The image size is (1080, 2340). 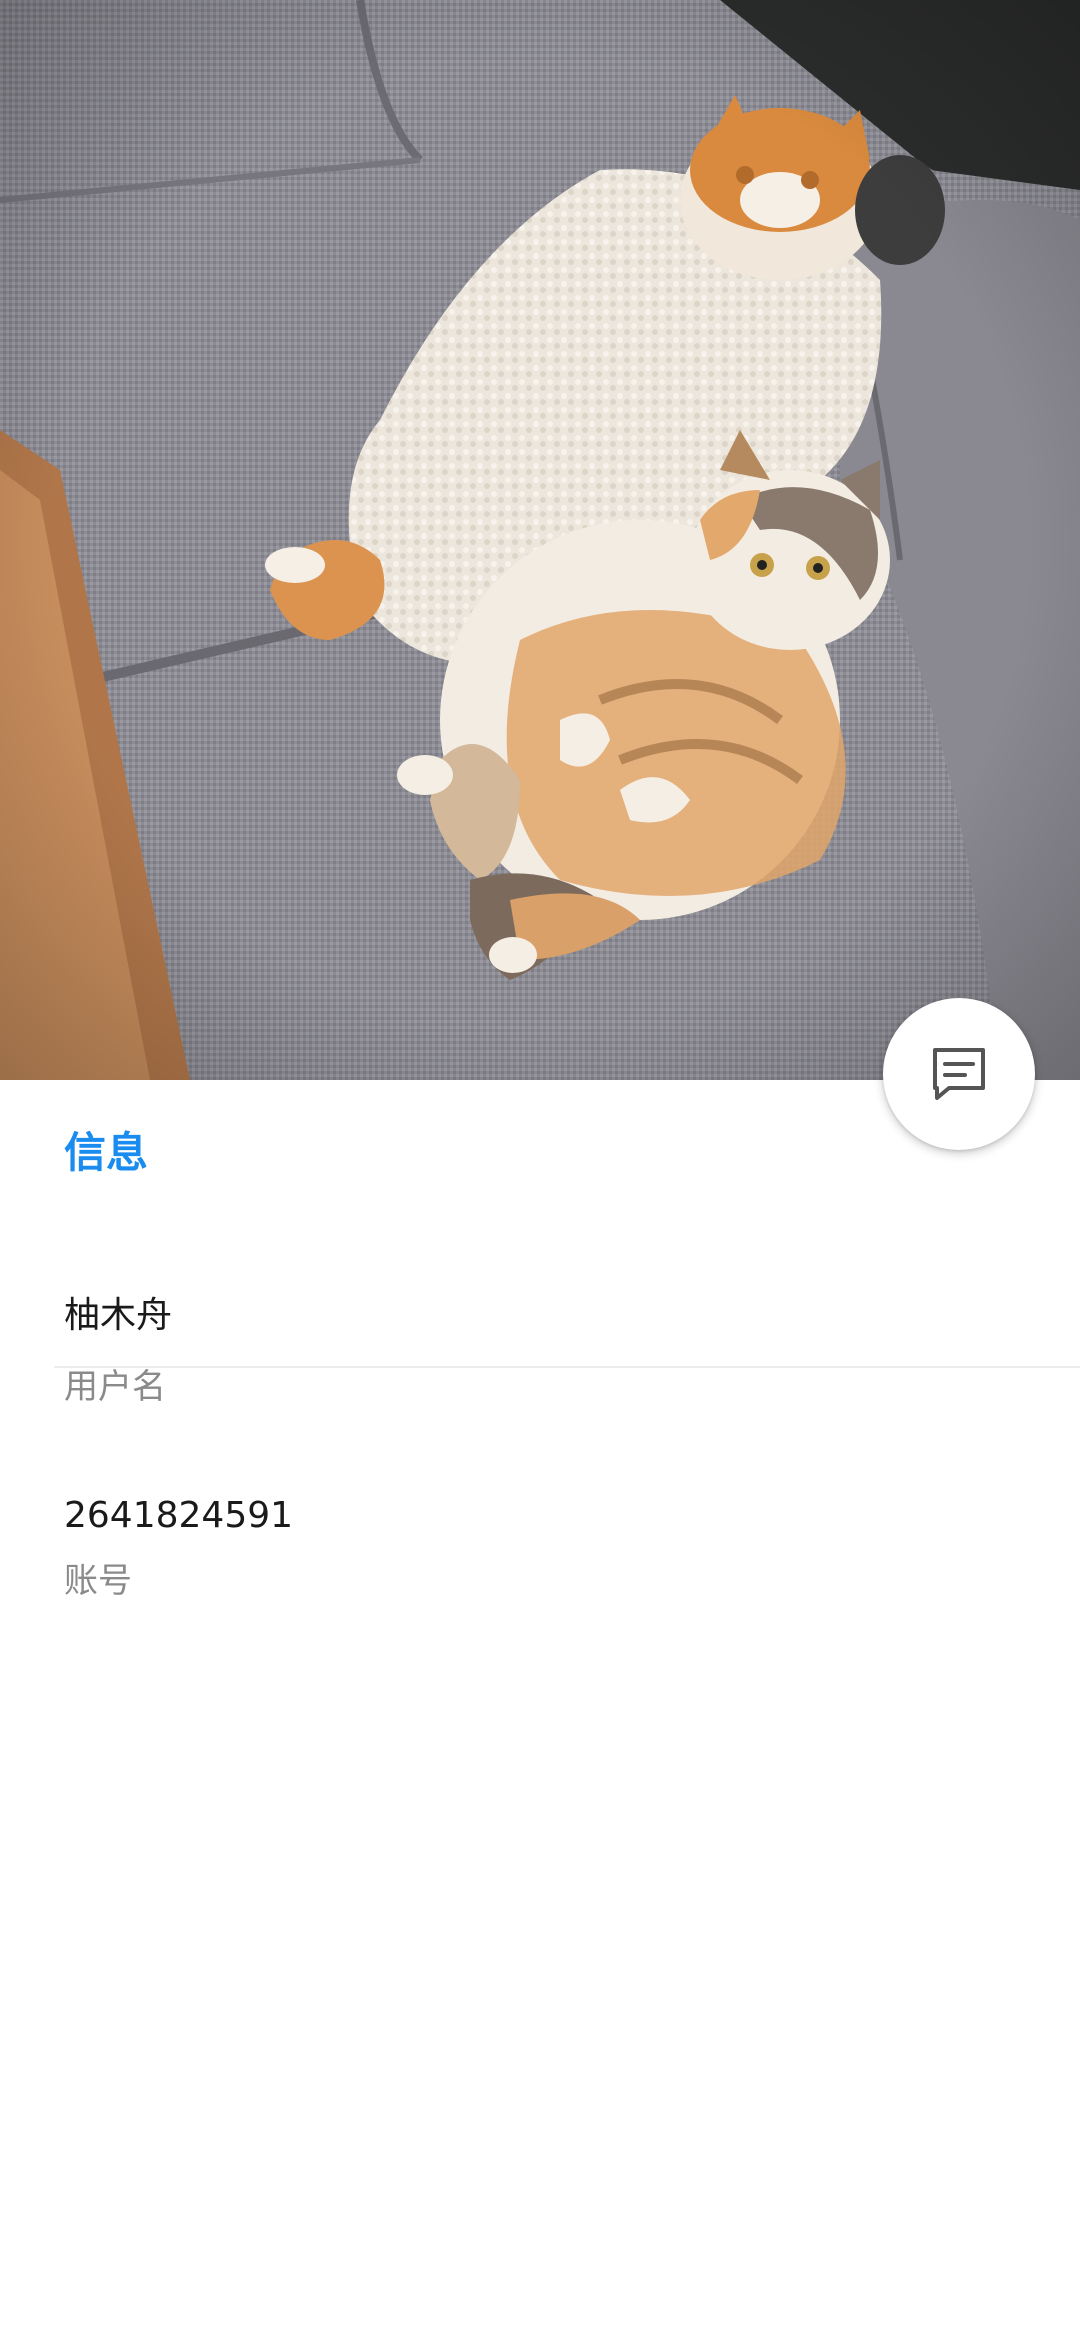 I want to click on account-value: 2641824591, so click(x=179, y=1515).